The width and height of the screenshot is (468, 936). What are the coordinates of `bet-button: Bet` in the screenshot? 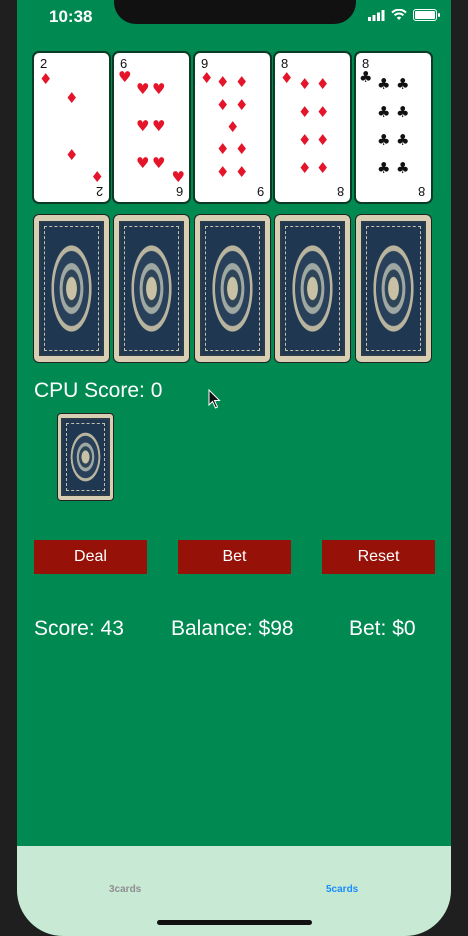 It's located at (234, 557).